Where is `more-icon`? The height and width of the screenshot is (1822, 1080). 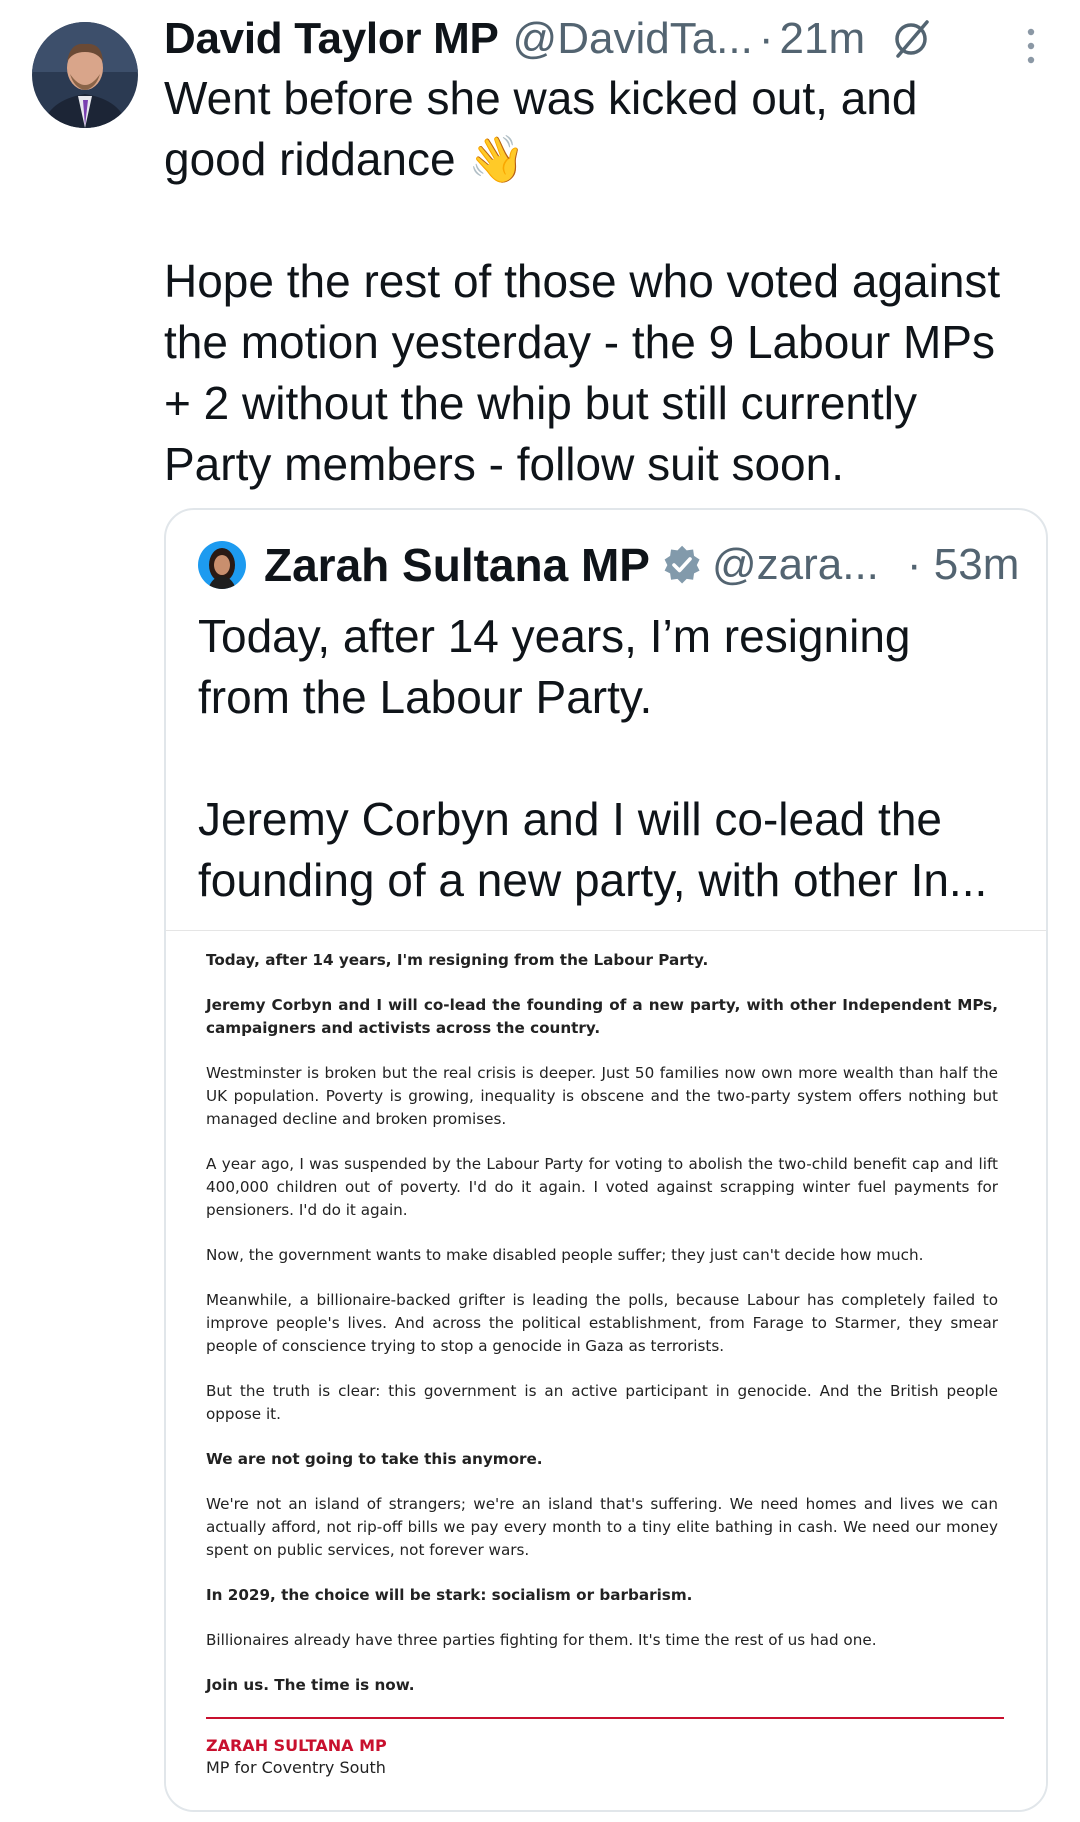
more-icon is located at coordinates (1031, 46).